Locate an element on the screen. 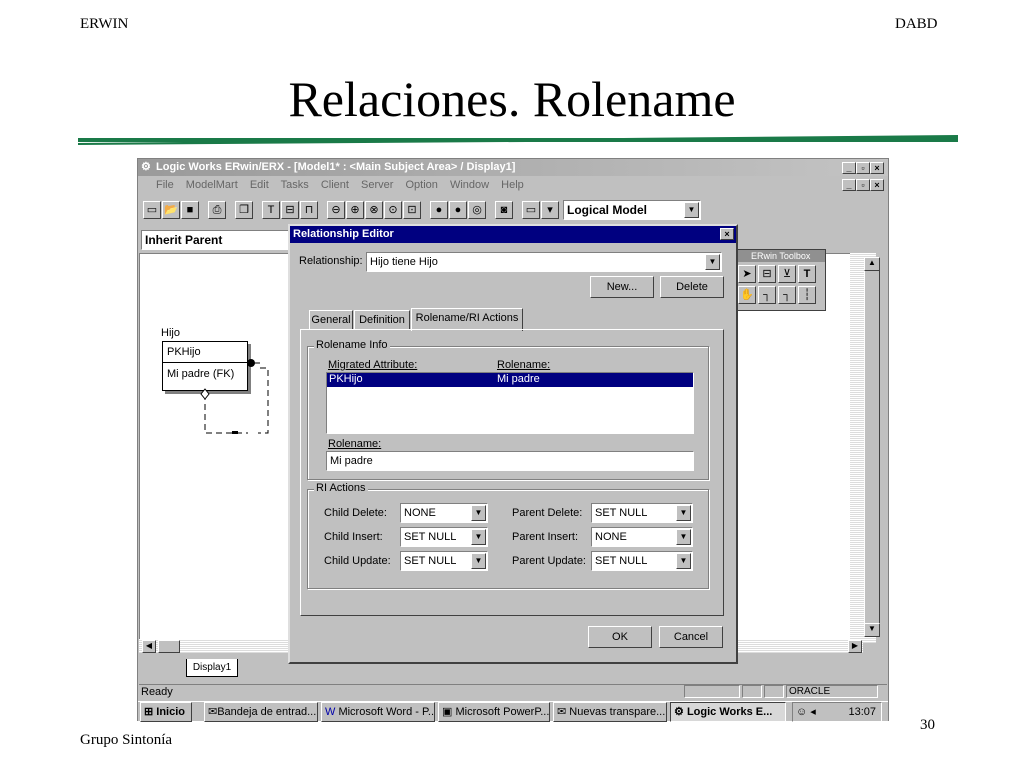 The width and height of the screenshot is (1024, 768). start-label: Inicio is located at coordinates (171, 712).